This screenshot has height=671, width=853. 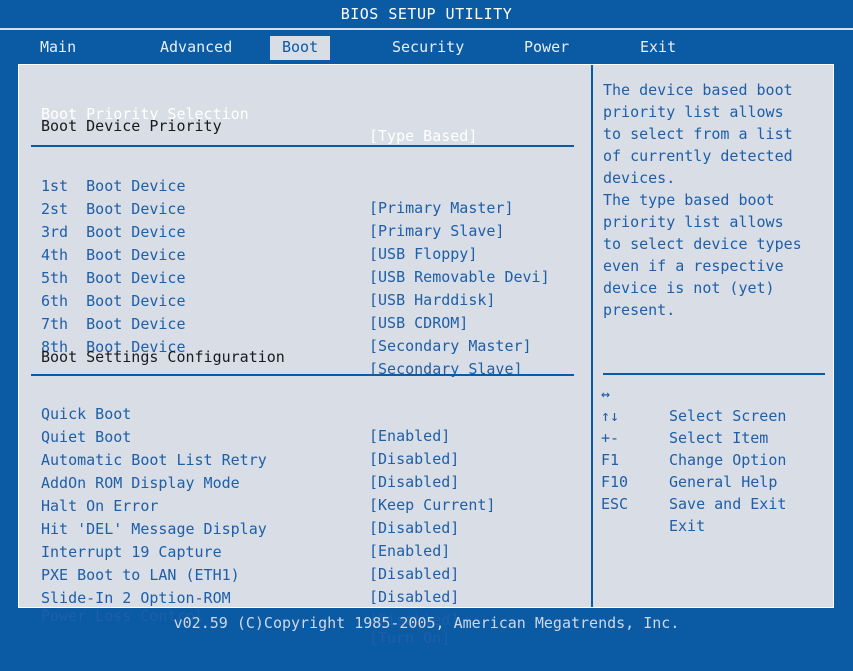 I want to click on tab-advanced: Advanced, so click(x=196, y=48).